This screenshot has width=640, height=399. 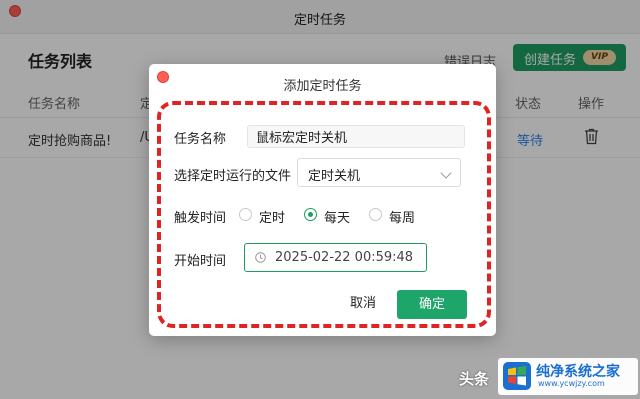 I want to click on file-select: 定时关机, so click(x=379, y=172).